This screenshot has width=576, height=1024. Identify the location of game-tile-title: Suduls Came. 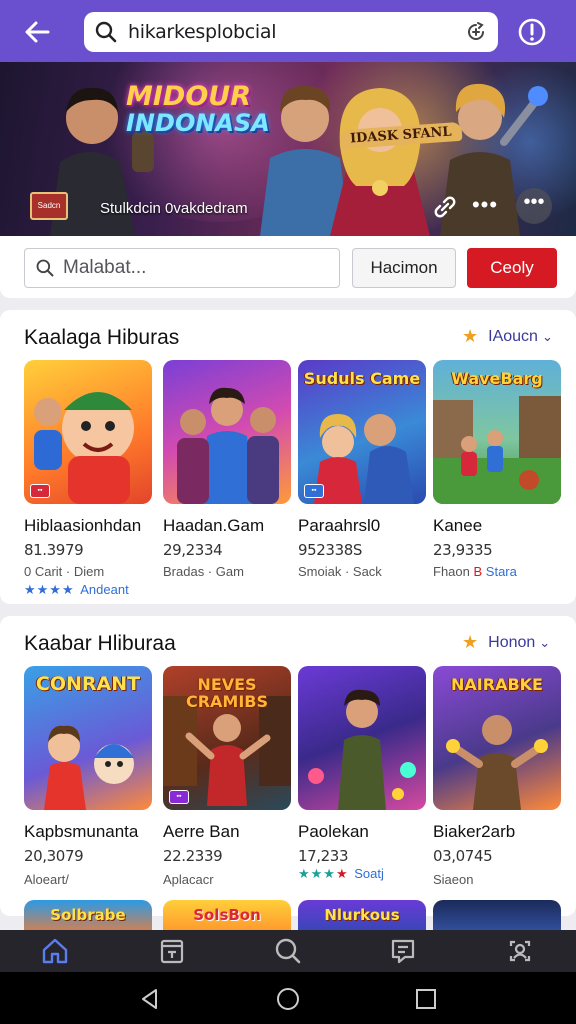
(362, 378).